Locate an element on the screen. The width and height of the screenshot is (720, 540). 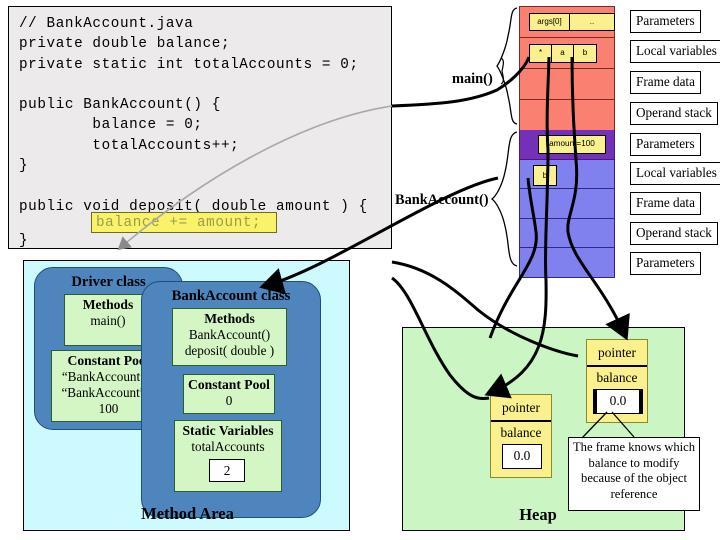
bank-locals-chips: b is located at coordinates (545, 175).